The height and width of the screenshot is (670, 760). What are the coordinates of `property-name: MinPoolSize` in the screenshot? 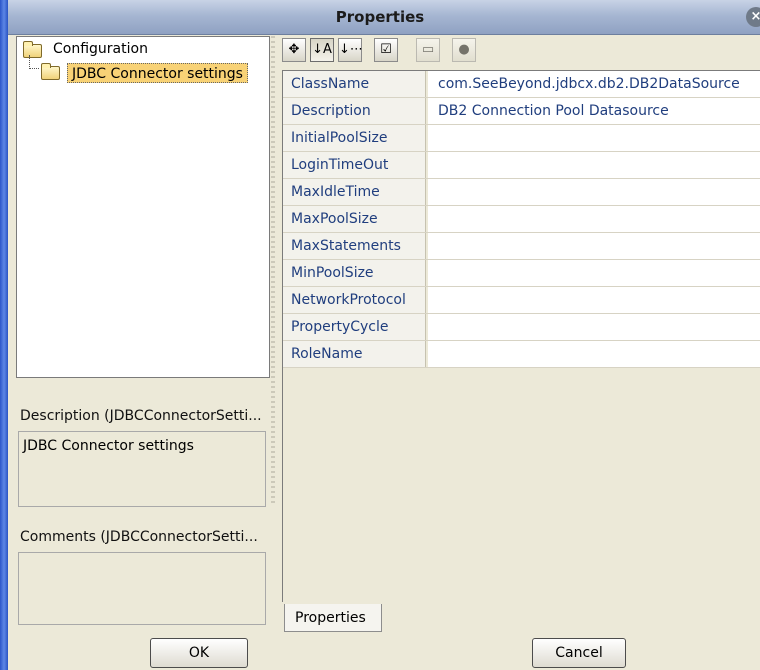 It's located at (354, 273).